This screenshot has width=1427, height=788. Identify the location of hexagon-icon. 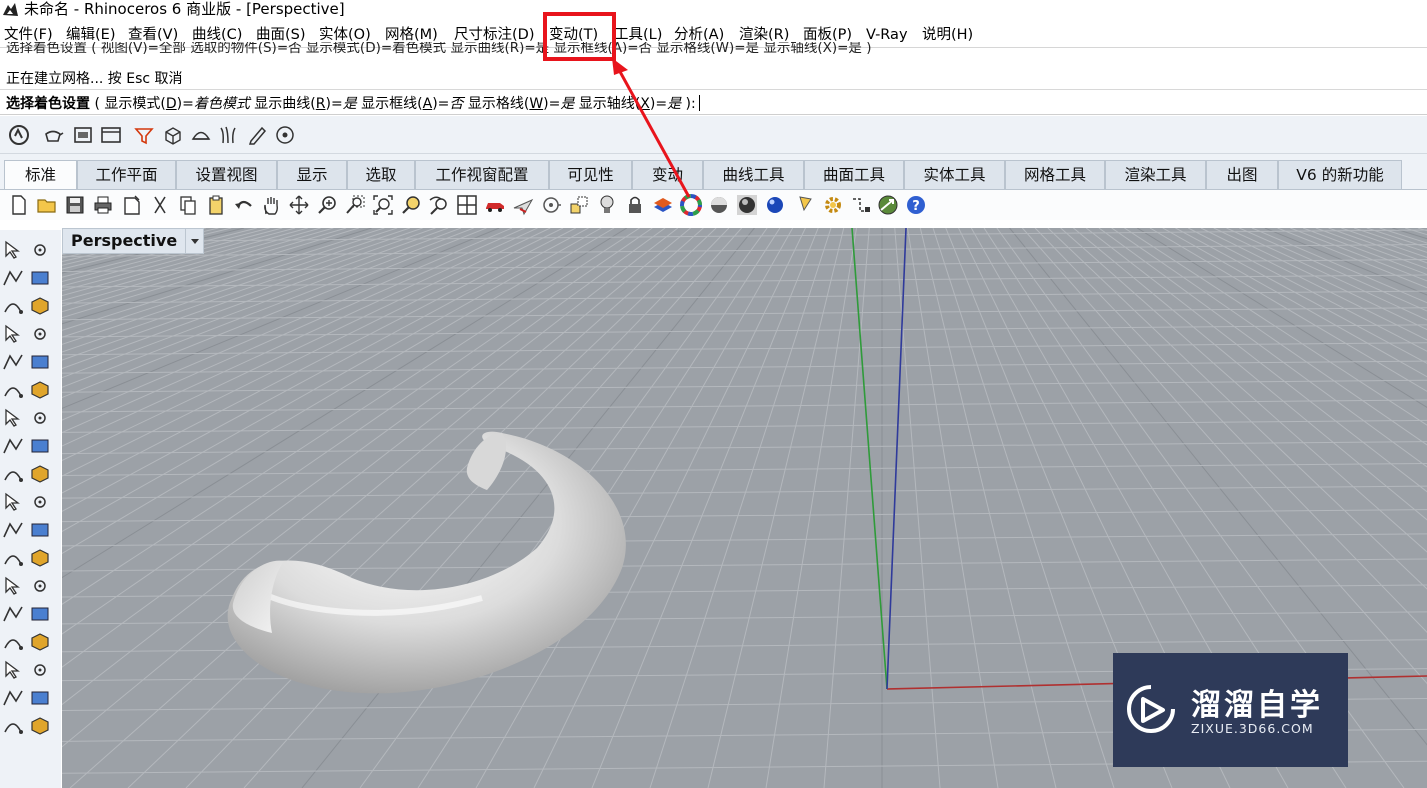
(13, 362).